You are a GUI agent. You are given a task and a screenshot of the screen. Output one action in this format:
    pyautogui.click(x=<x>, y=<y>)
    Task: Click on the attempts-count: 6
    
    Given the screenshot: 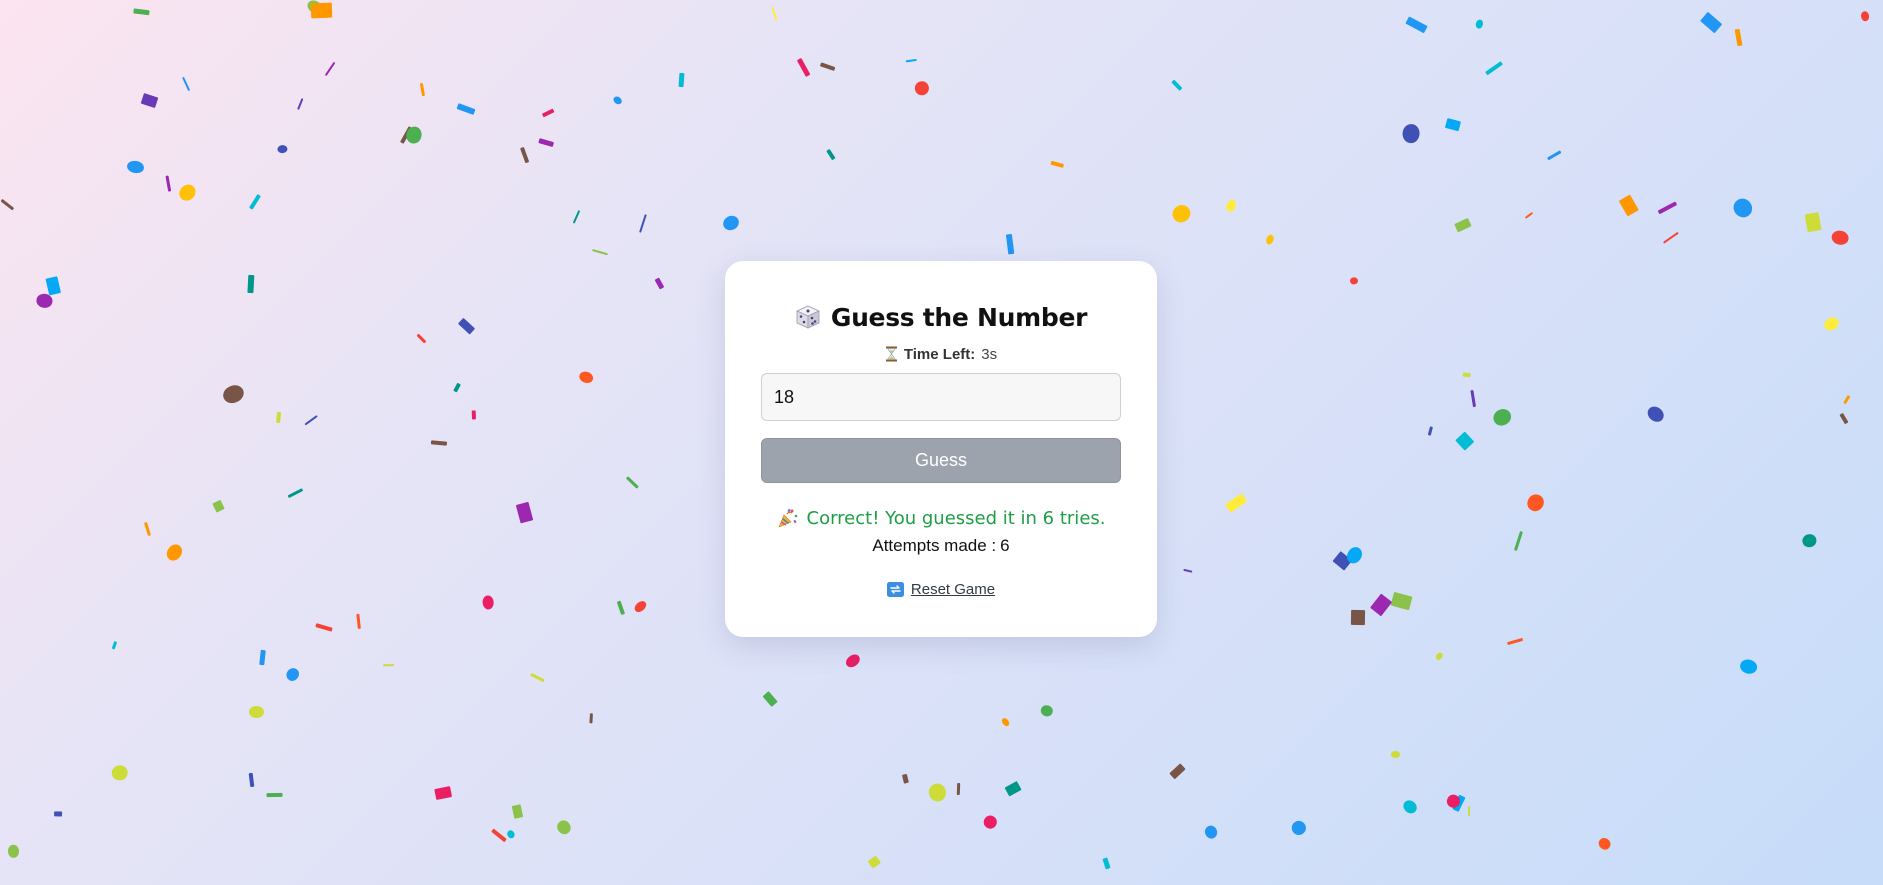 What is the action you would take?
    pyautogui.click(x=1005, y=545)
    